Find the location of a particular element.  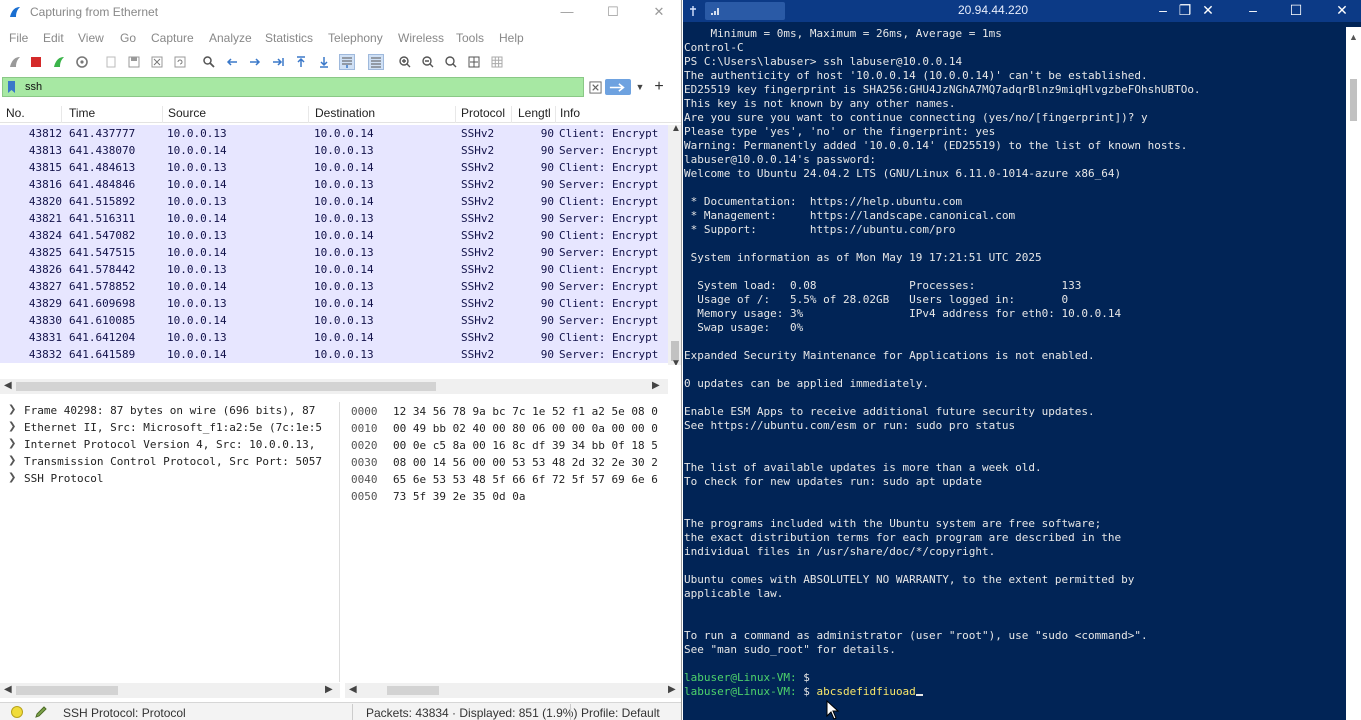

column-header-protocol: Protocol is located at coordinates (483, 114).